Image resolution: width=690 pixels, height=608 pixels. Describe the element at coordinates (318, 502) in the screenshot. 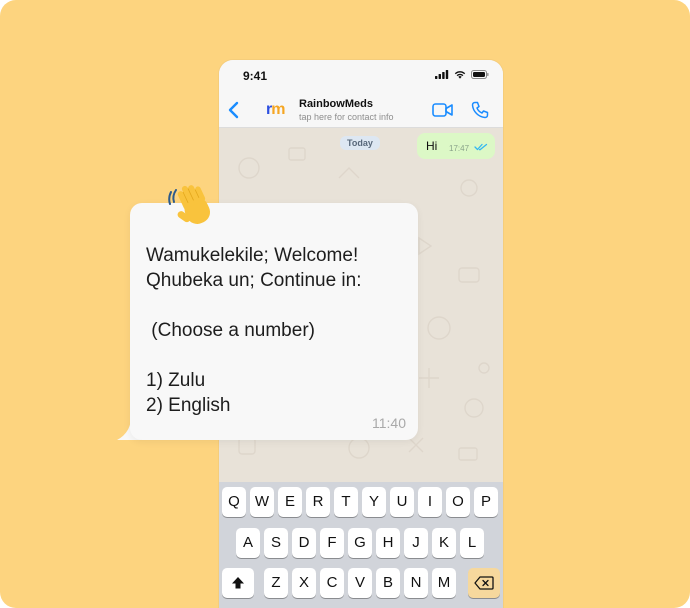

I see `key-r: R` at that location.